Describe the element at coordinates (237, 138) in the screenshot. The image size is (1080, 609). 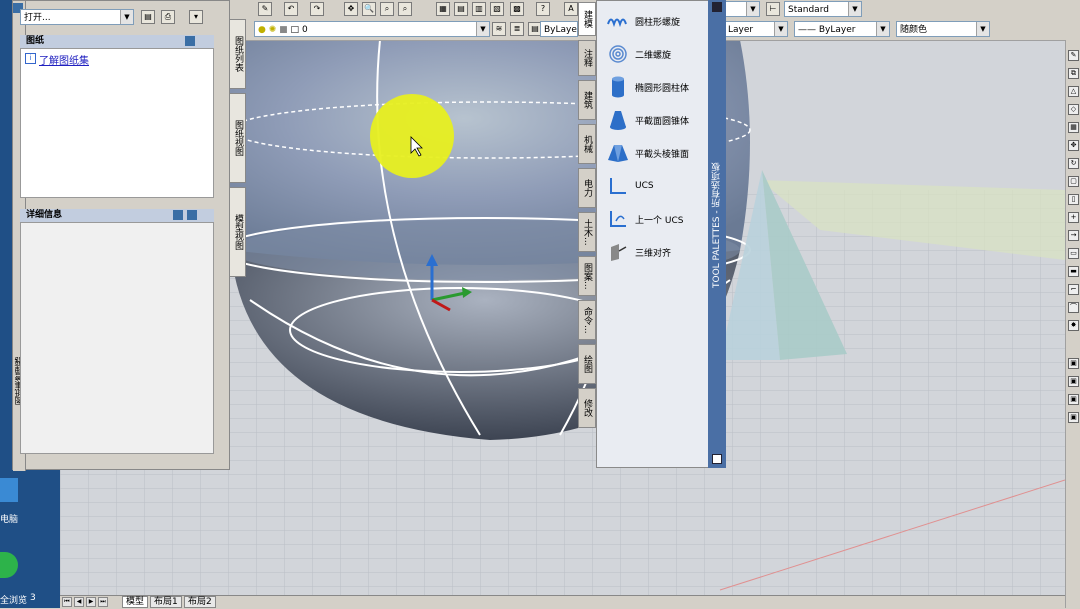
I see `tab-sheet-views: 图纸视图` at that location.